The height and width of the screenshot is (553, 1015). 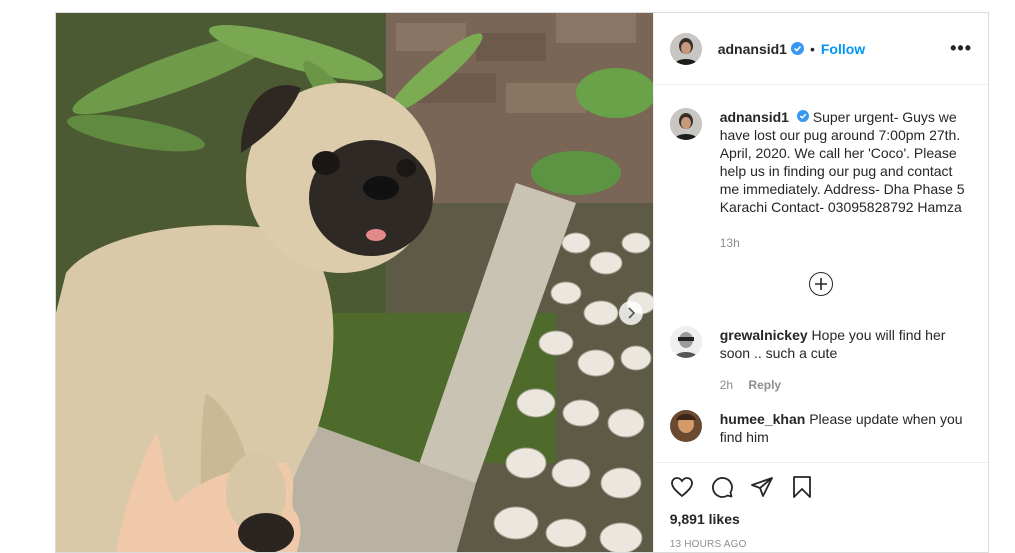 What do you see at coordinates (764, 335) in the screenshot?
I see `comment-username: grewalnickey` at bounding box center [764, 335].